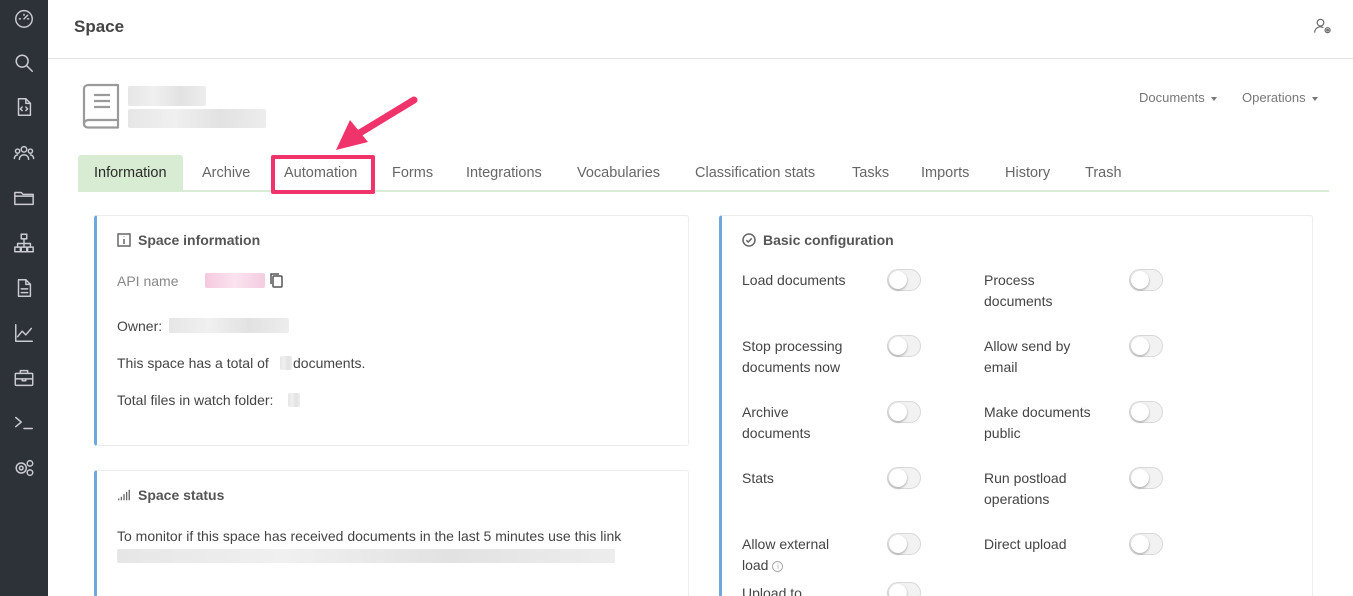 The height and width of the screenshot is (596, 1353). What do you see at coordinates (904, 280) in the screenshot?
I see `load-documents-toggle` at bounding box center [904, 280].